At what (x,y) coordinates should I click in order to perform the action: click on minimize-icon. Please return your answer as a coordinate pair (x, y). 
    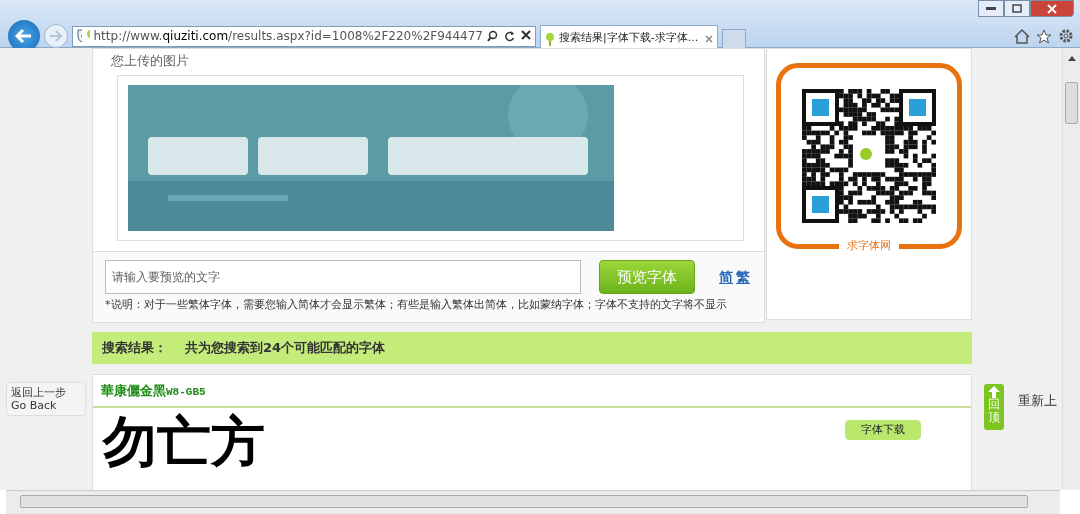
    Looking at the image, I should click on (991, 8).